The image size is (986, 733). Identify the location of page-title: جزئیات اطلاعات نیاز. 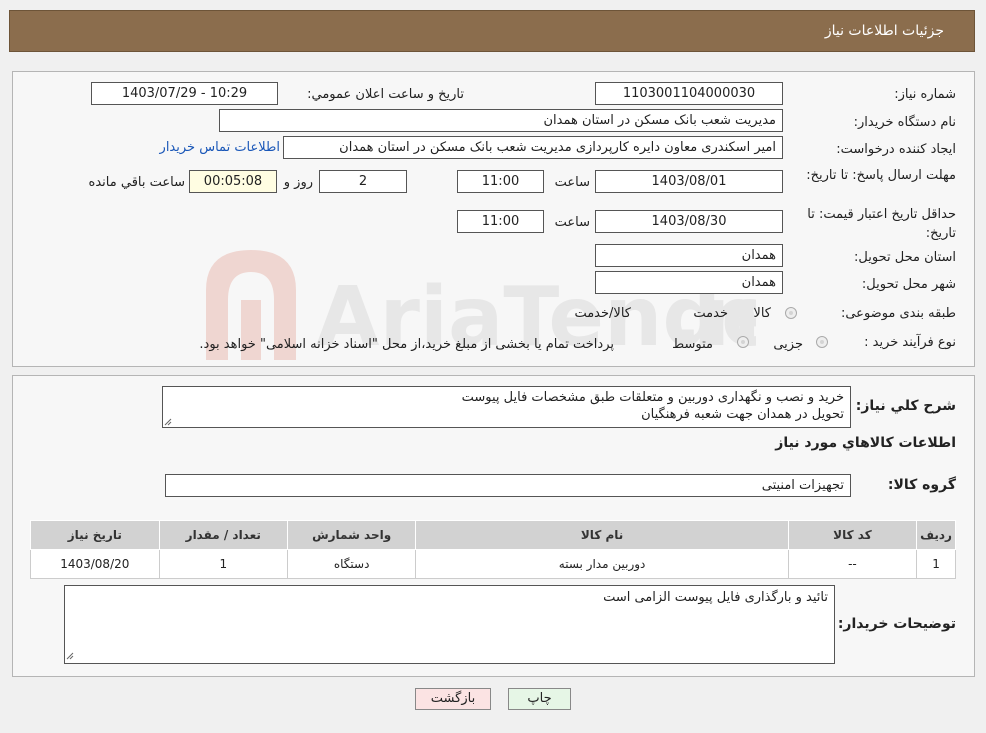
(884, 31).